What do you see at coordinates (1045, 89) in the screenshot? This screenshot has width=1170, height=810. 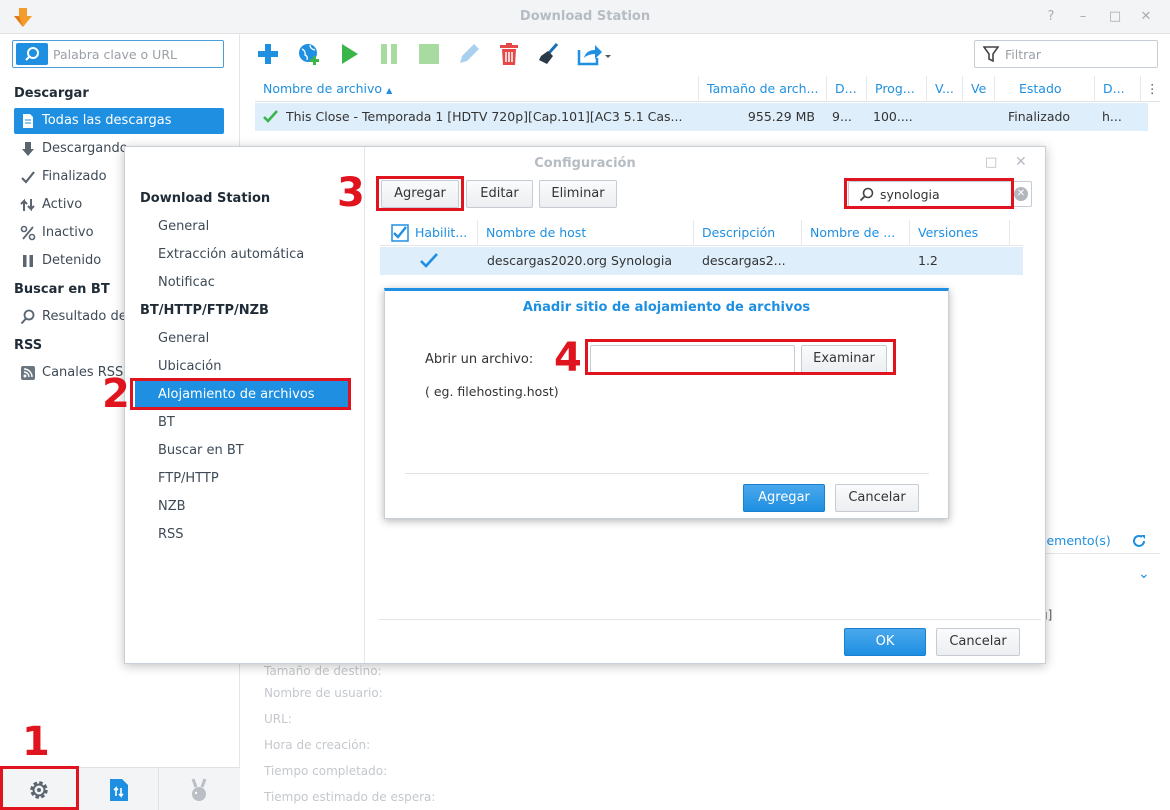 I see `column-status: Estado` at bounding box center [1045, 89].